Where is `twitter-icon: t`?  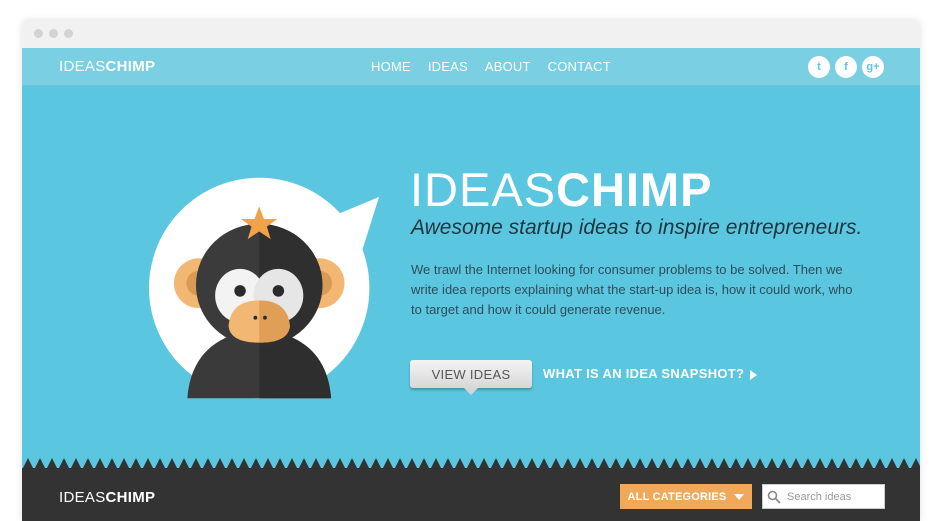 twitter-icon: t is located at coordinates (819, 67).